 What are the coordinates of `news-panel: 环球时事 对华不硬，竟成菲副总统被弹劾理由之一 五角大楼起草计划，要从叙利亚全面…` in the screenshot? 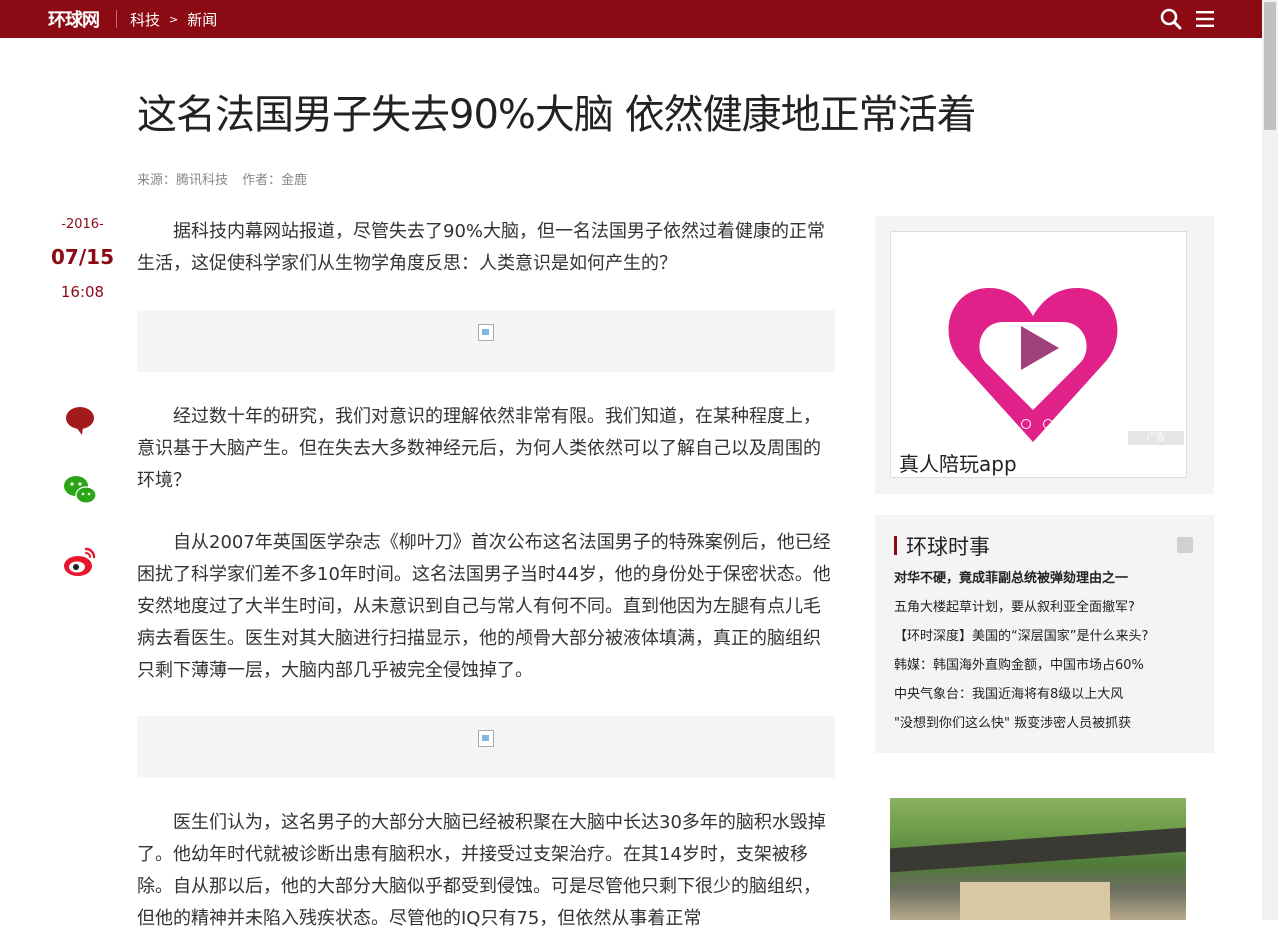 It's located at (1044, 634).